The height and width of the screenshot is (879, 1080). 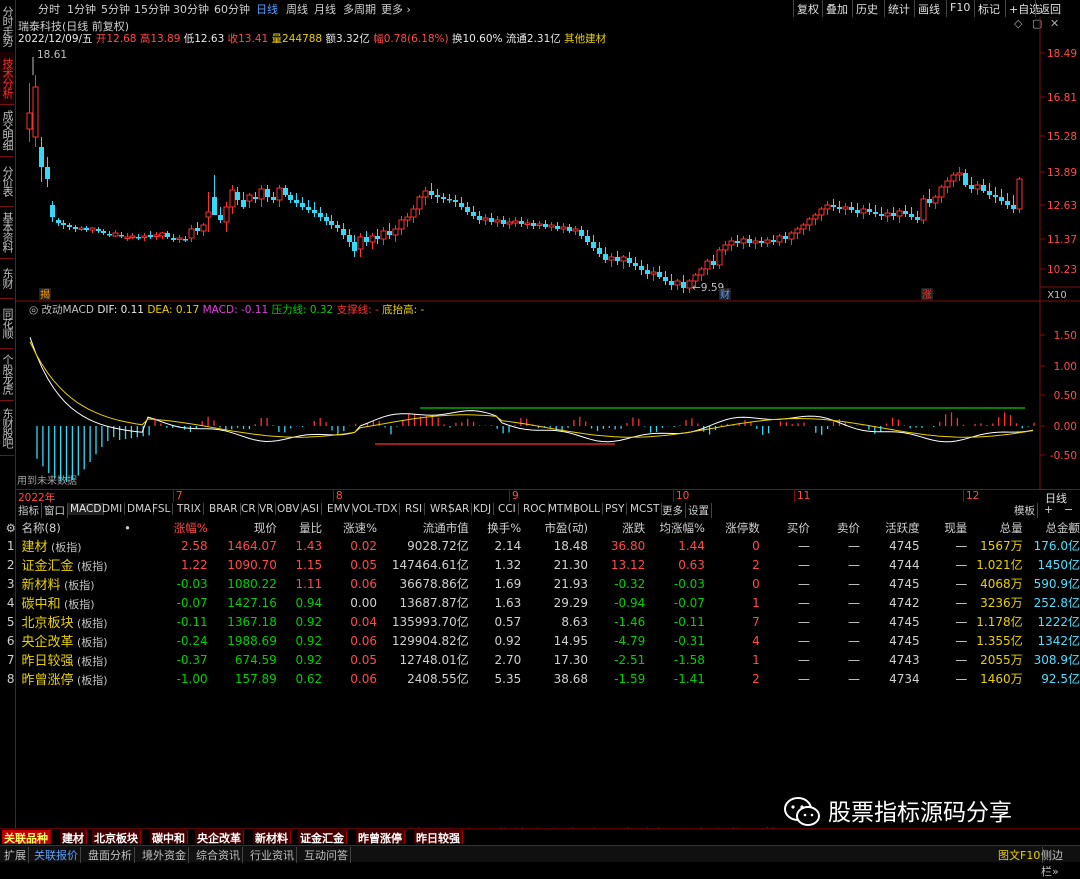 I want to click on sidebar-toggle: 侧边栏», so click(x=1059, y=863).